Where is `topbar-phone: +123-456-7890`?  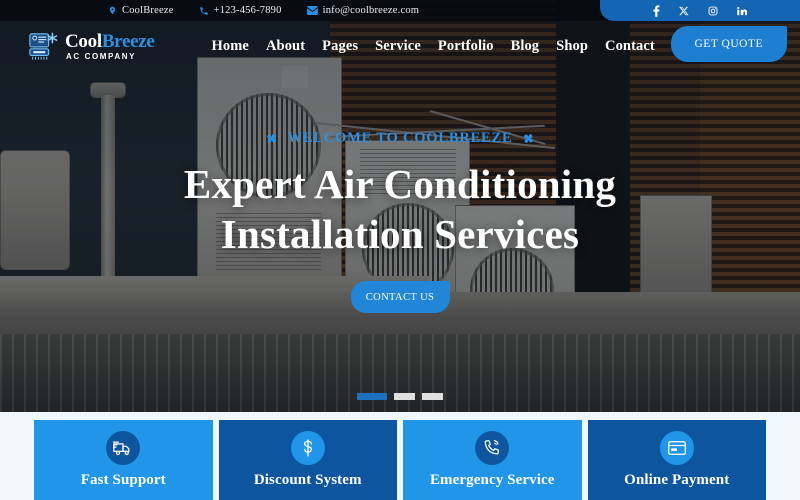
topbar-phone: +123-456-7890 is located at coordinates (240, 10).